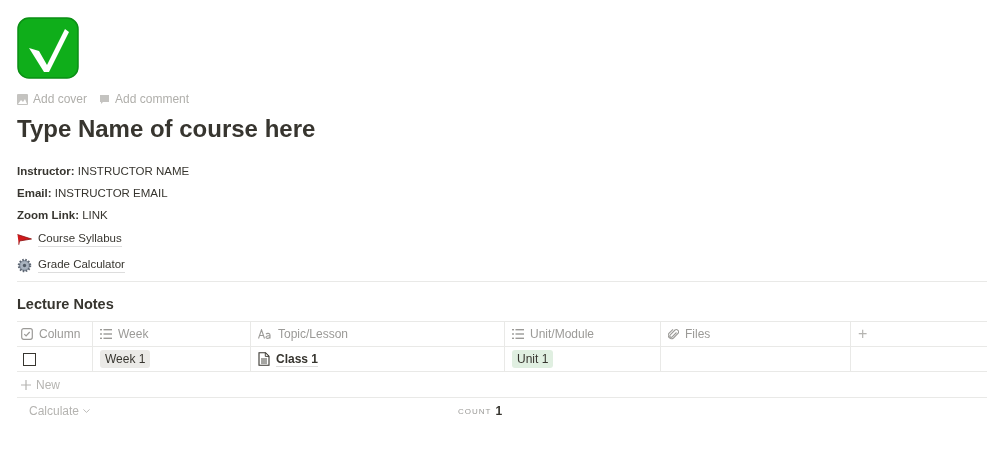  Describe the element at coordinates (48, 48) in the screenshot. I see `check-mark-icon` at that location.